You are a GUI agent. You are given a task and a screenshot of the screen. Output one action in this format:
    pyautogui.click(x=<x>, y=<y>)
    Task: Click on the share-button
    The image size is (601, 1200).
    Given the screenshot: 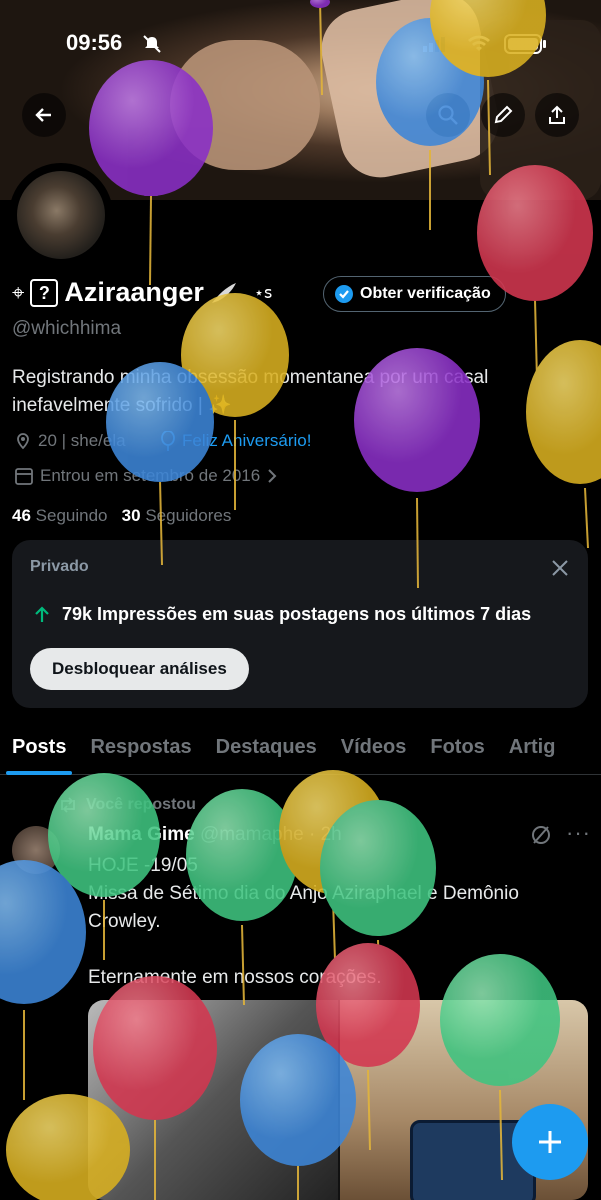 What is the action you would take?
    pyautogui.click(x=557, y=115)
    